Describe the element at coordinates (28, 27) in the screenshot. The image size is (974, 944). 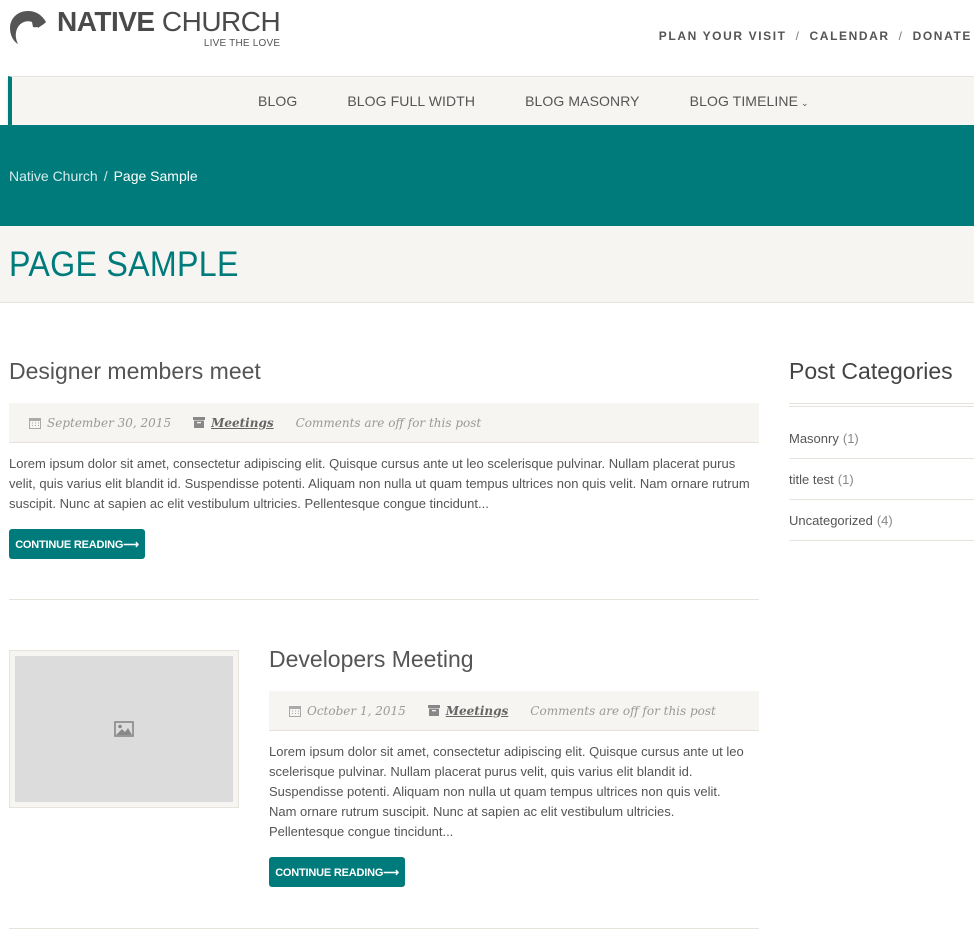
I see `logo-icon` at that location.